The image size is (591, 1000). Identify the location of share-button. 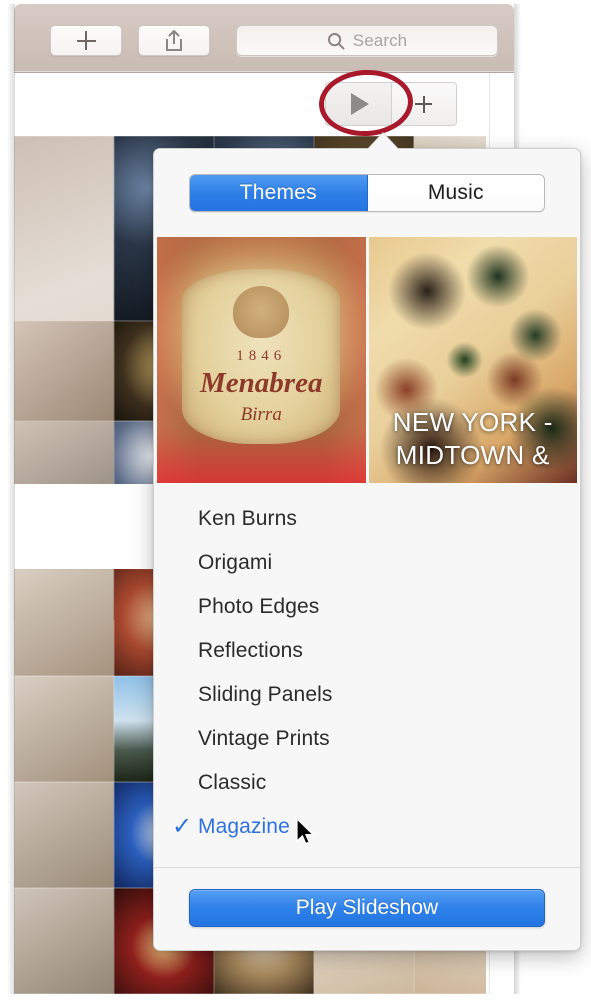
(174, 40).